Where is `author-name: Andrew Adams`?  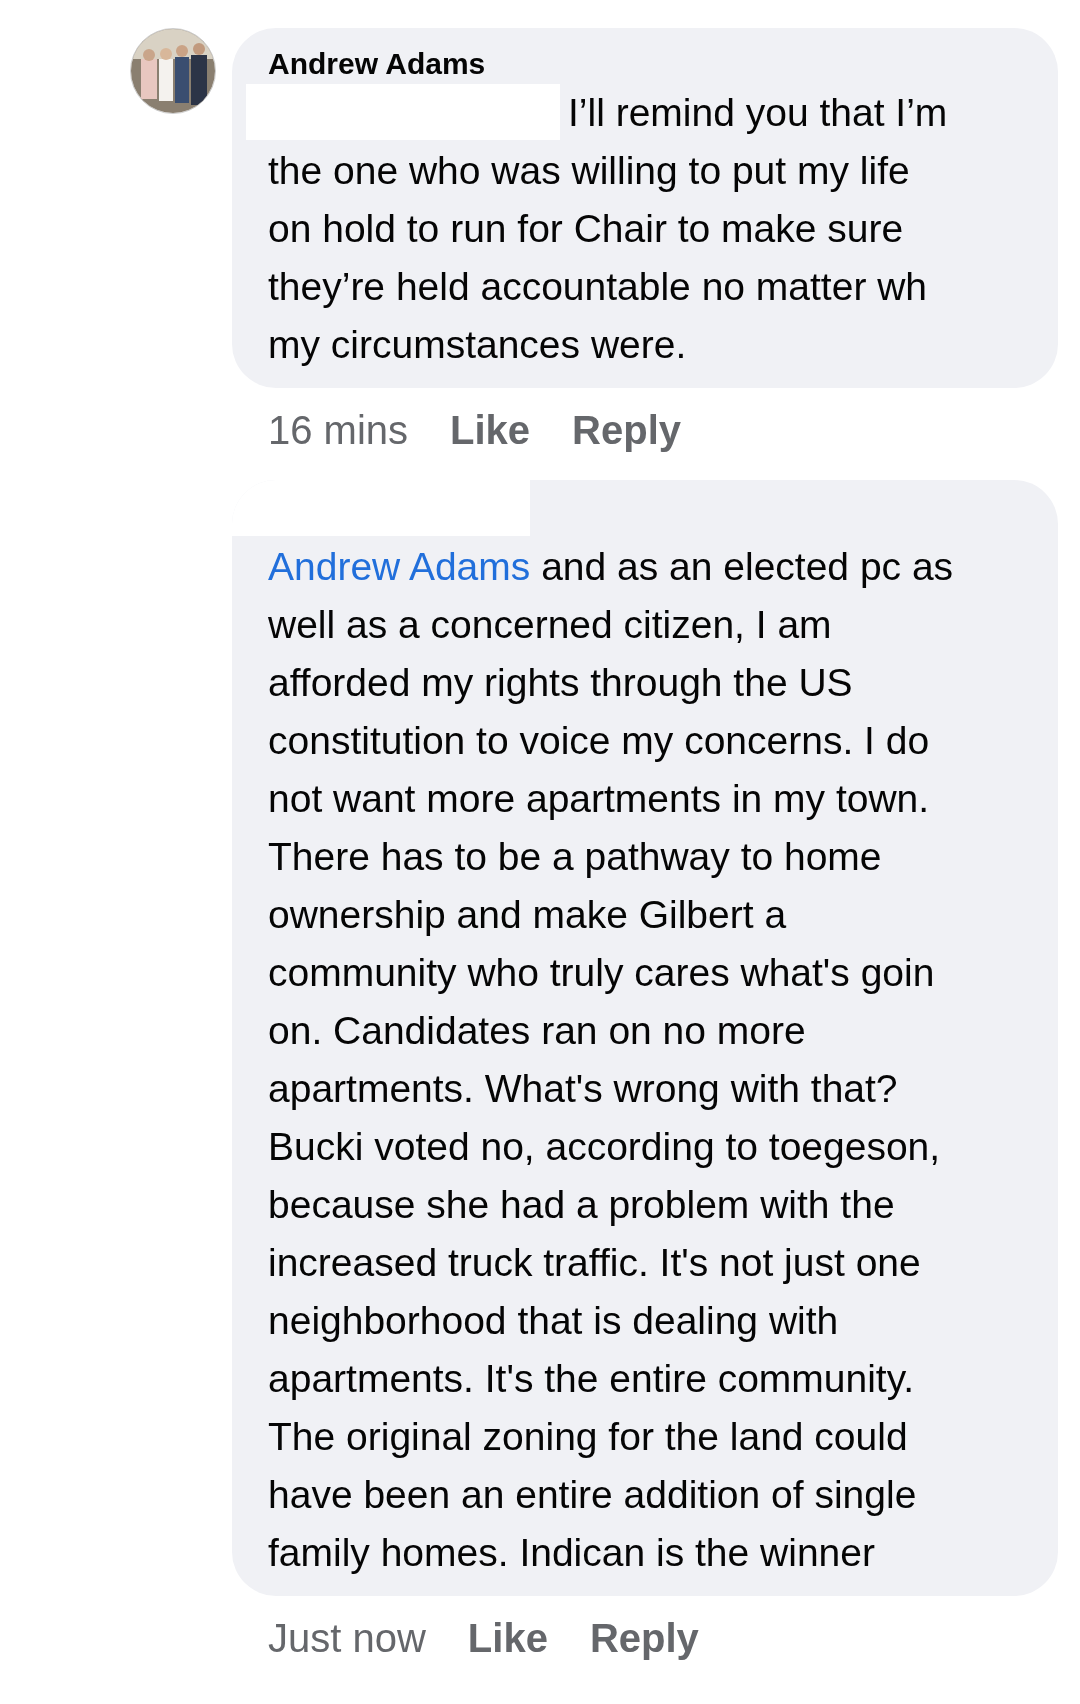 author-name: Andrew Adams is located at coordinates (663, 64).